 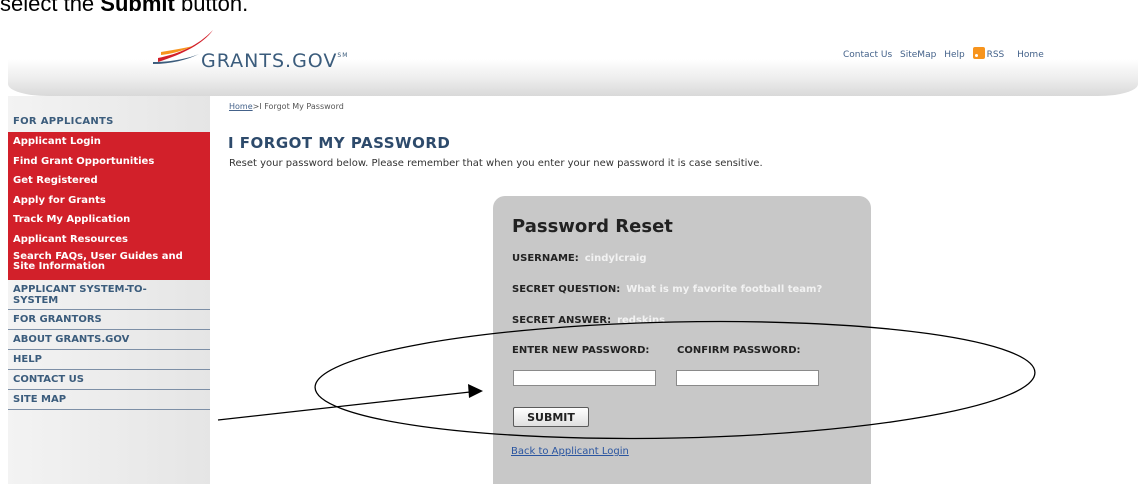 What do you see at coordinates (566, 289) in the screenshot?
I see `secret-question-label: SECRET QUESTION:` at bounding box center [566, 289].